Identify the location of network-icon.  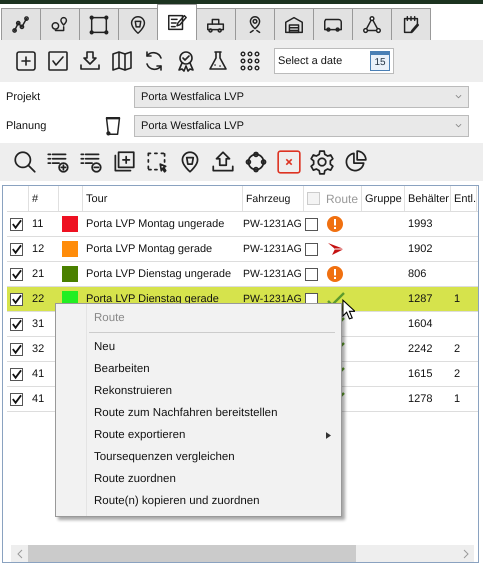
(372, 25).